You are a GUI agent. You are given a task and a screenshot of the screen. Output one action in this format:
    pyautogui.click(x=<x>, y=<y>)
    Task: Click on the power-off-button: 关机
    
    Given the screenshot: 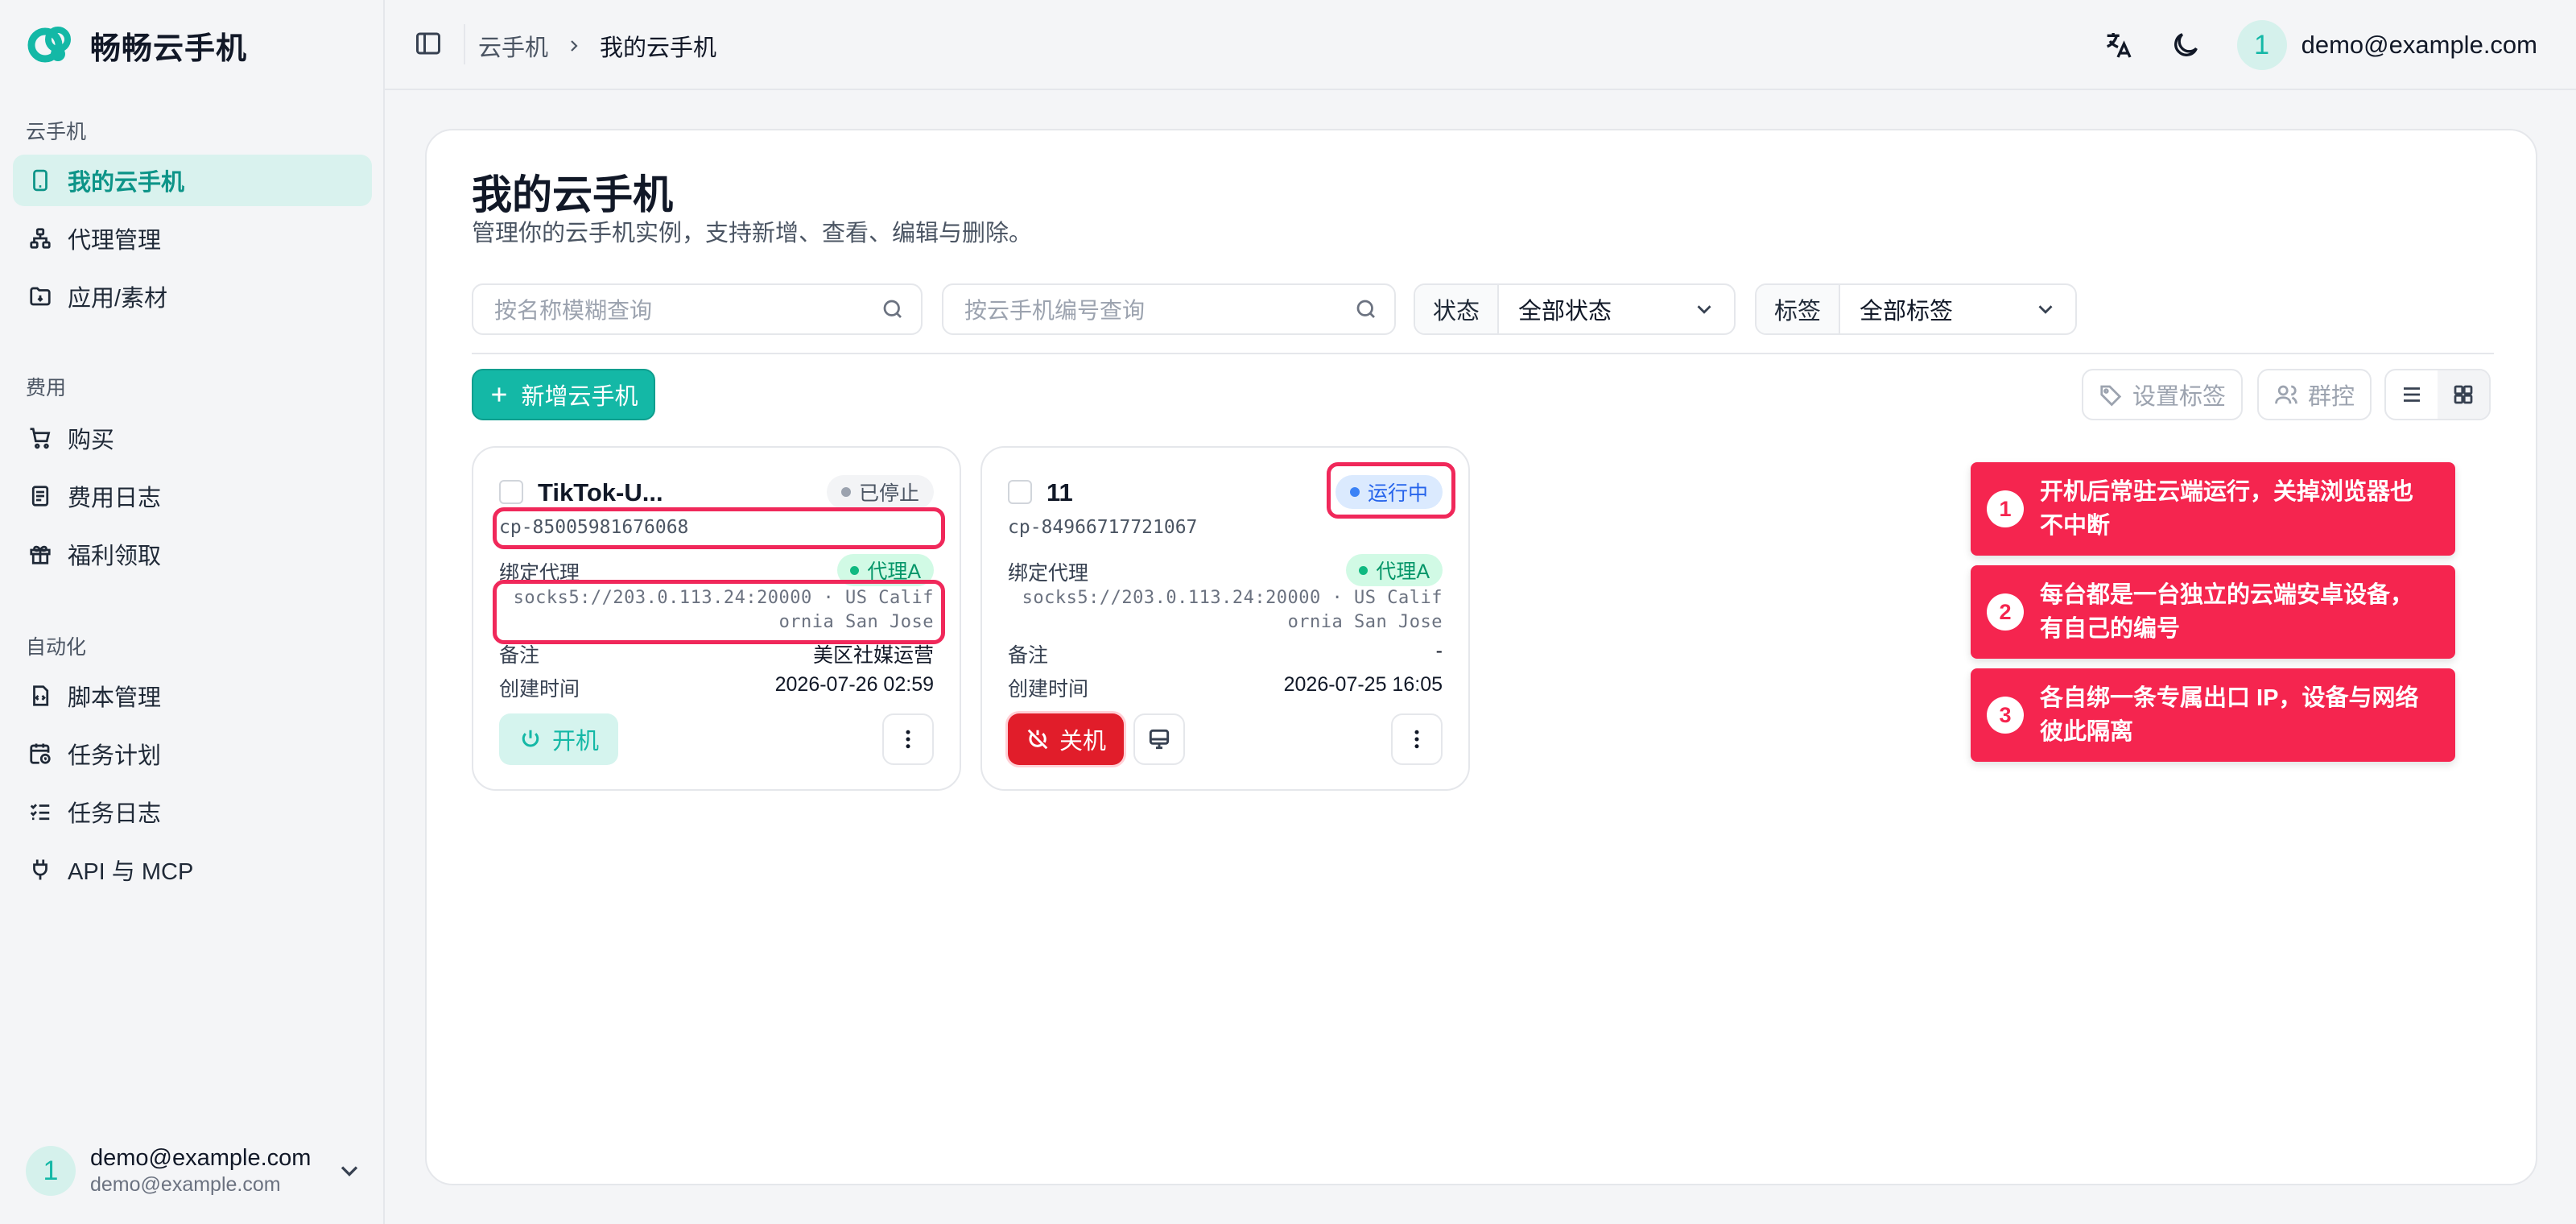 What is the action you would take?
    pyautogui.click(x=1066, y=739)
    